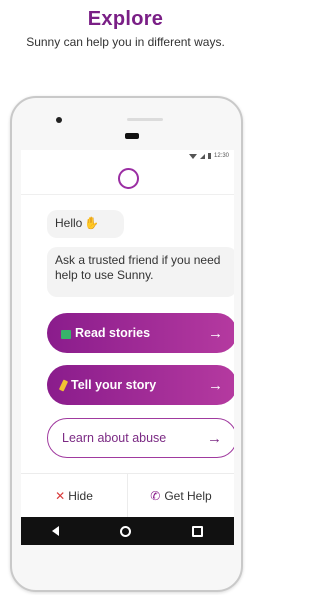 This screenshot has width=320, height=595. Describe the element at coordinates (59, 120) in the screenshot. I see `sensor-dot` at that location.